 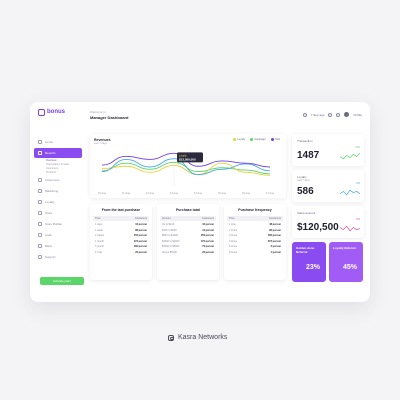 I want to click on sidebar-item-reports: Reports, so click(x=58, y=153).